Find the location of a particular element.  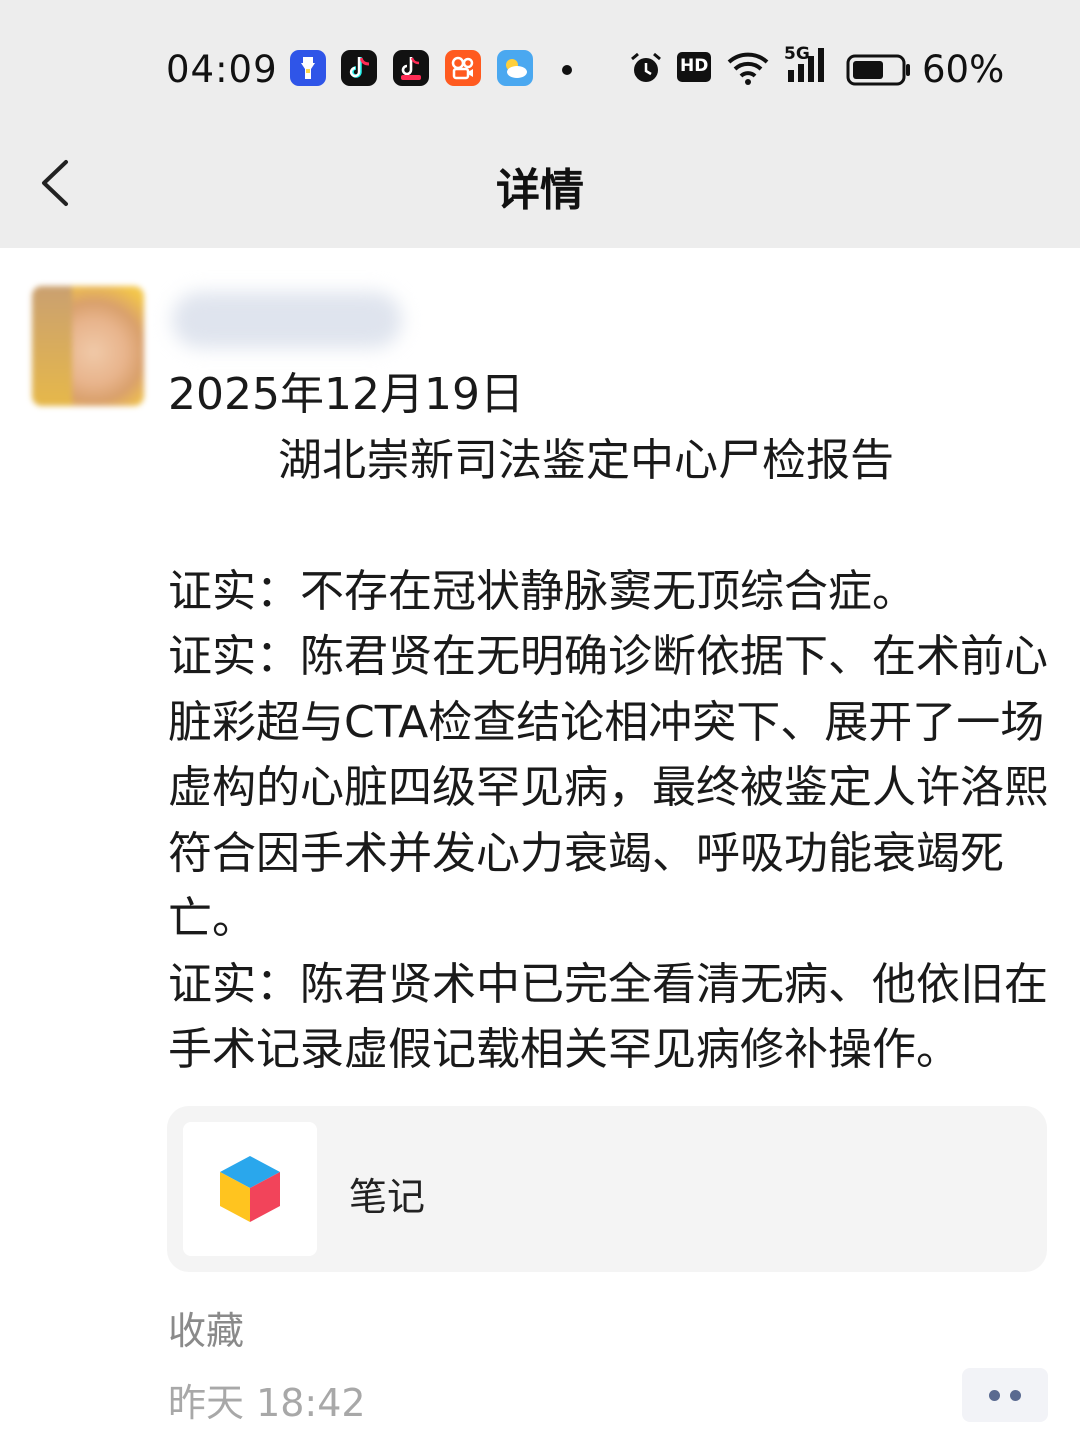

hd-icon: HD is located at coordinates (694, 67).